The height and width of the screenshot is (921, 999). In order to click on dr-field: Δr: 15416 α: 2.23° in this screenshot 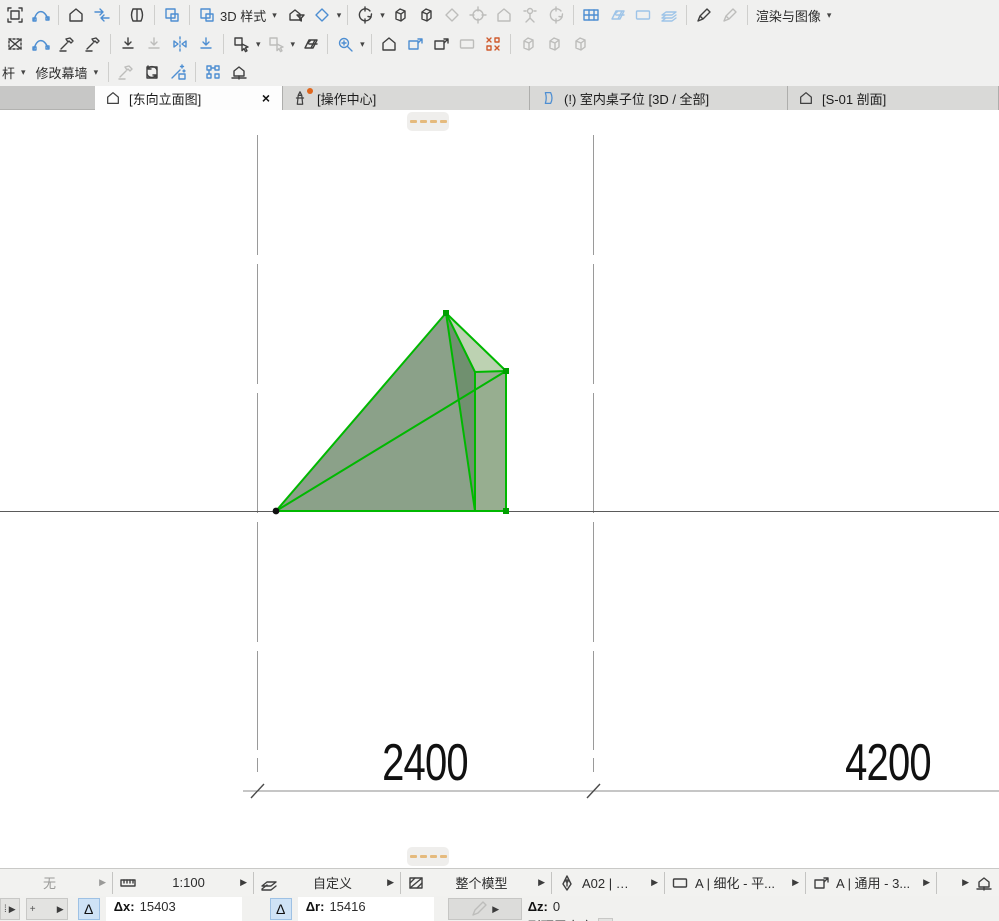, I will do `click(365, 909)`.